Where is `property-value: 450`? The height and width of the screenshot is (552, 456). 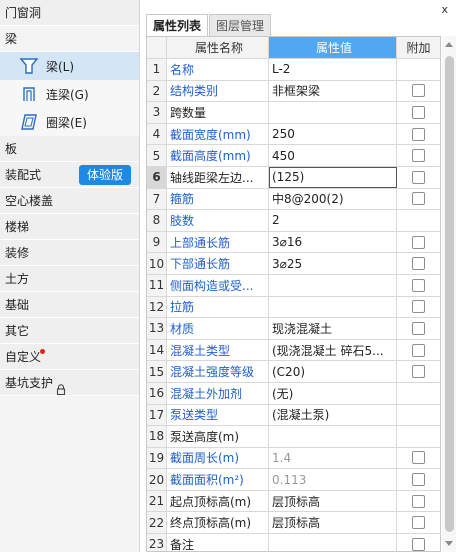 property-value: 450 is located at coordinates (333, 155).